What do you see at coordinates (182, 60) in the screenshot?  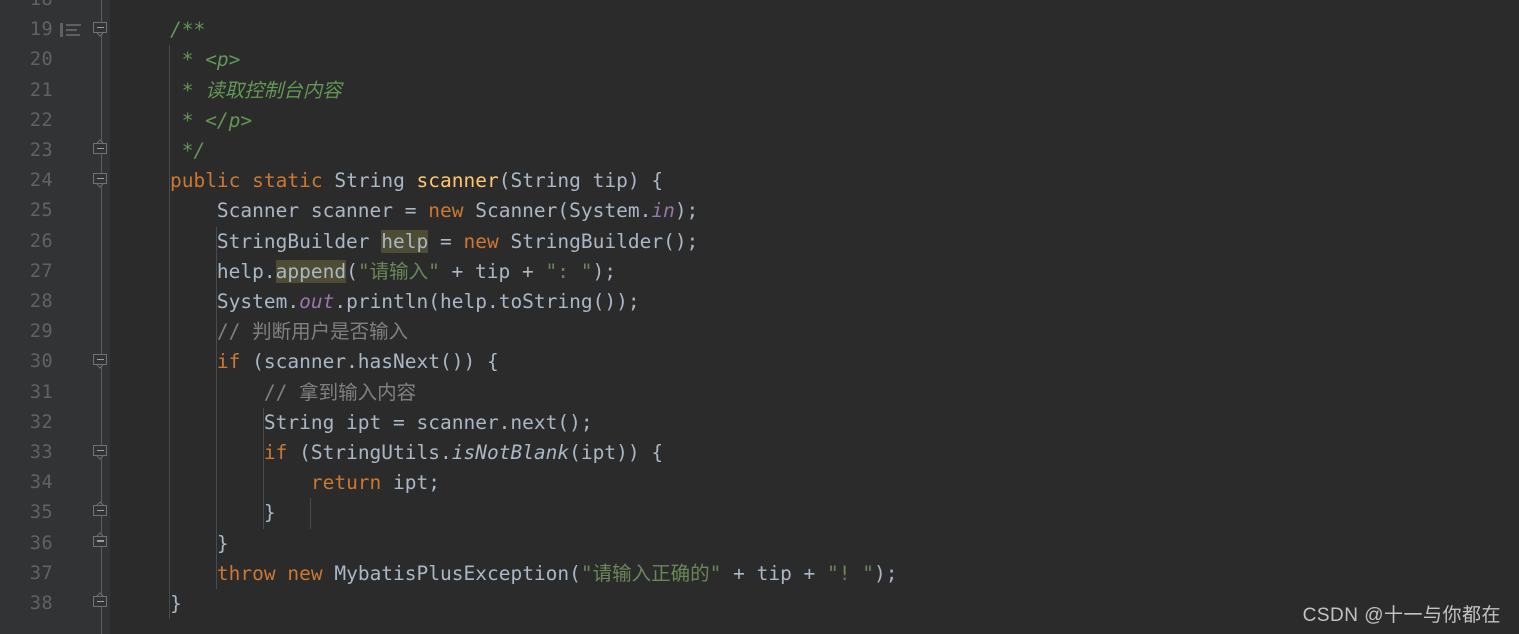 I see `code-line: * <p>` at bounding box center [182, 60].